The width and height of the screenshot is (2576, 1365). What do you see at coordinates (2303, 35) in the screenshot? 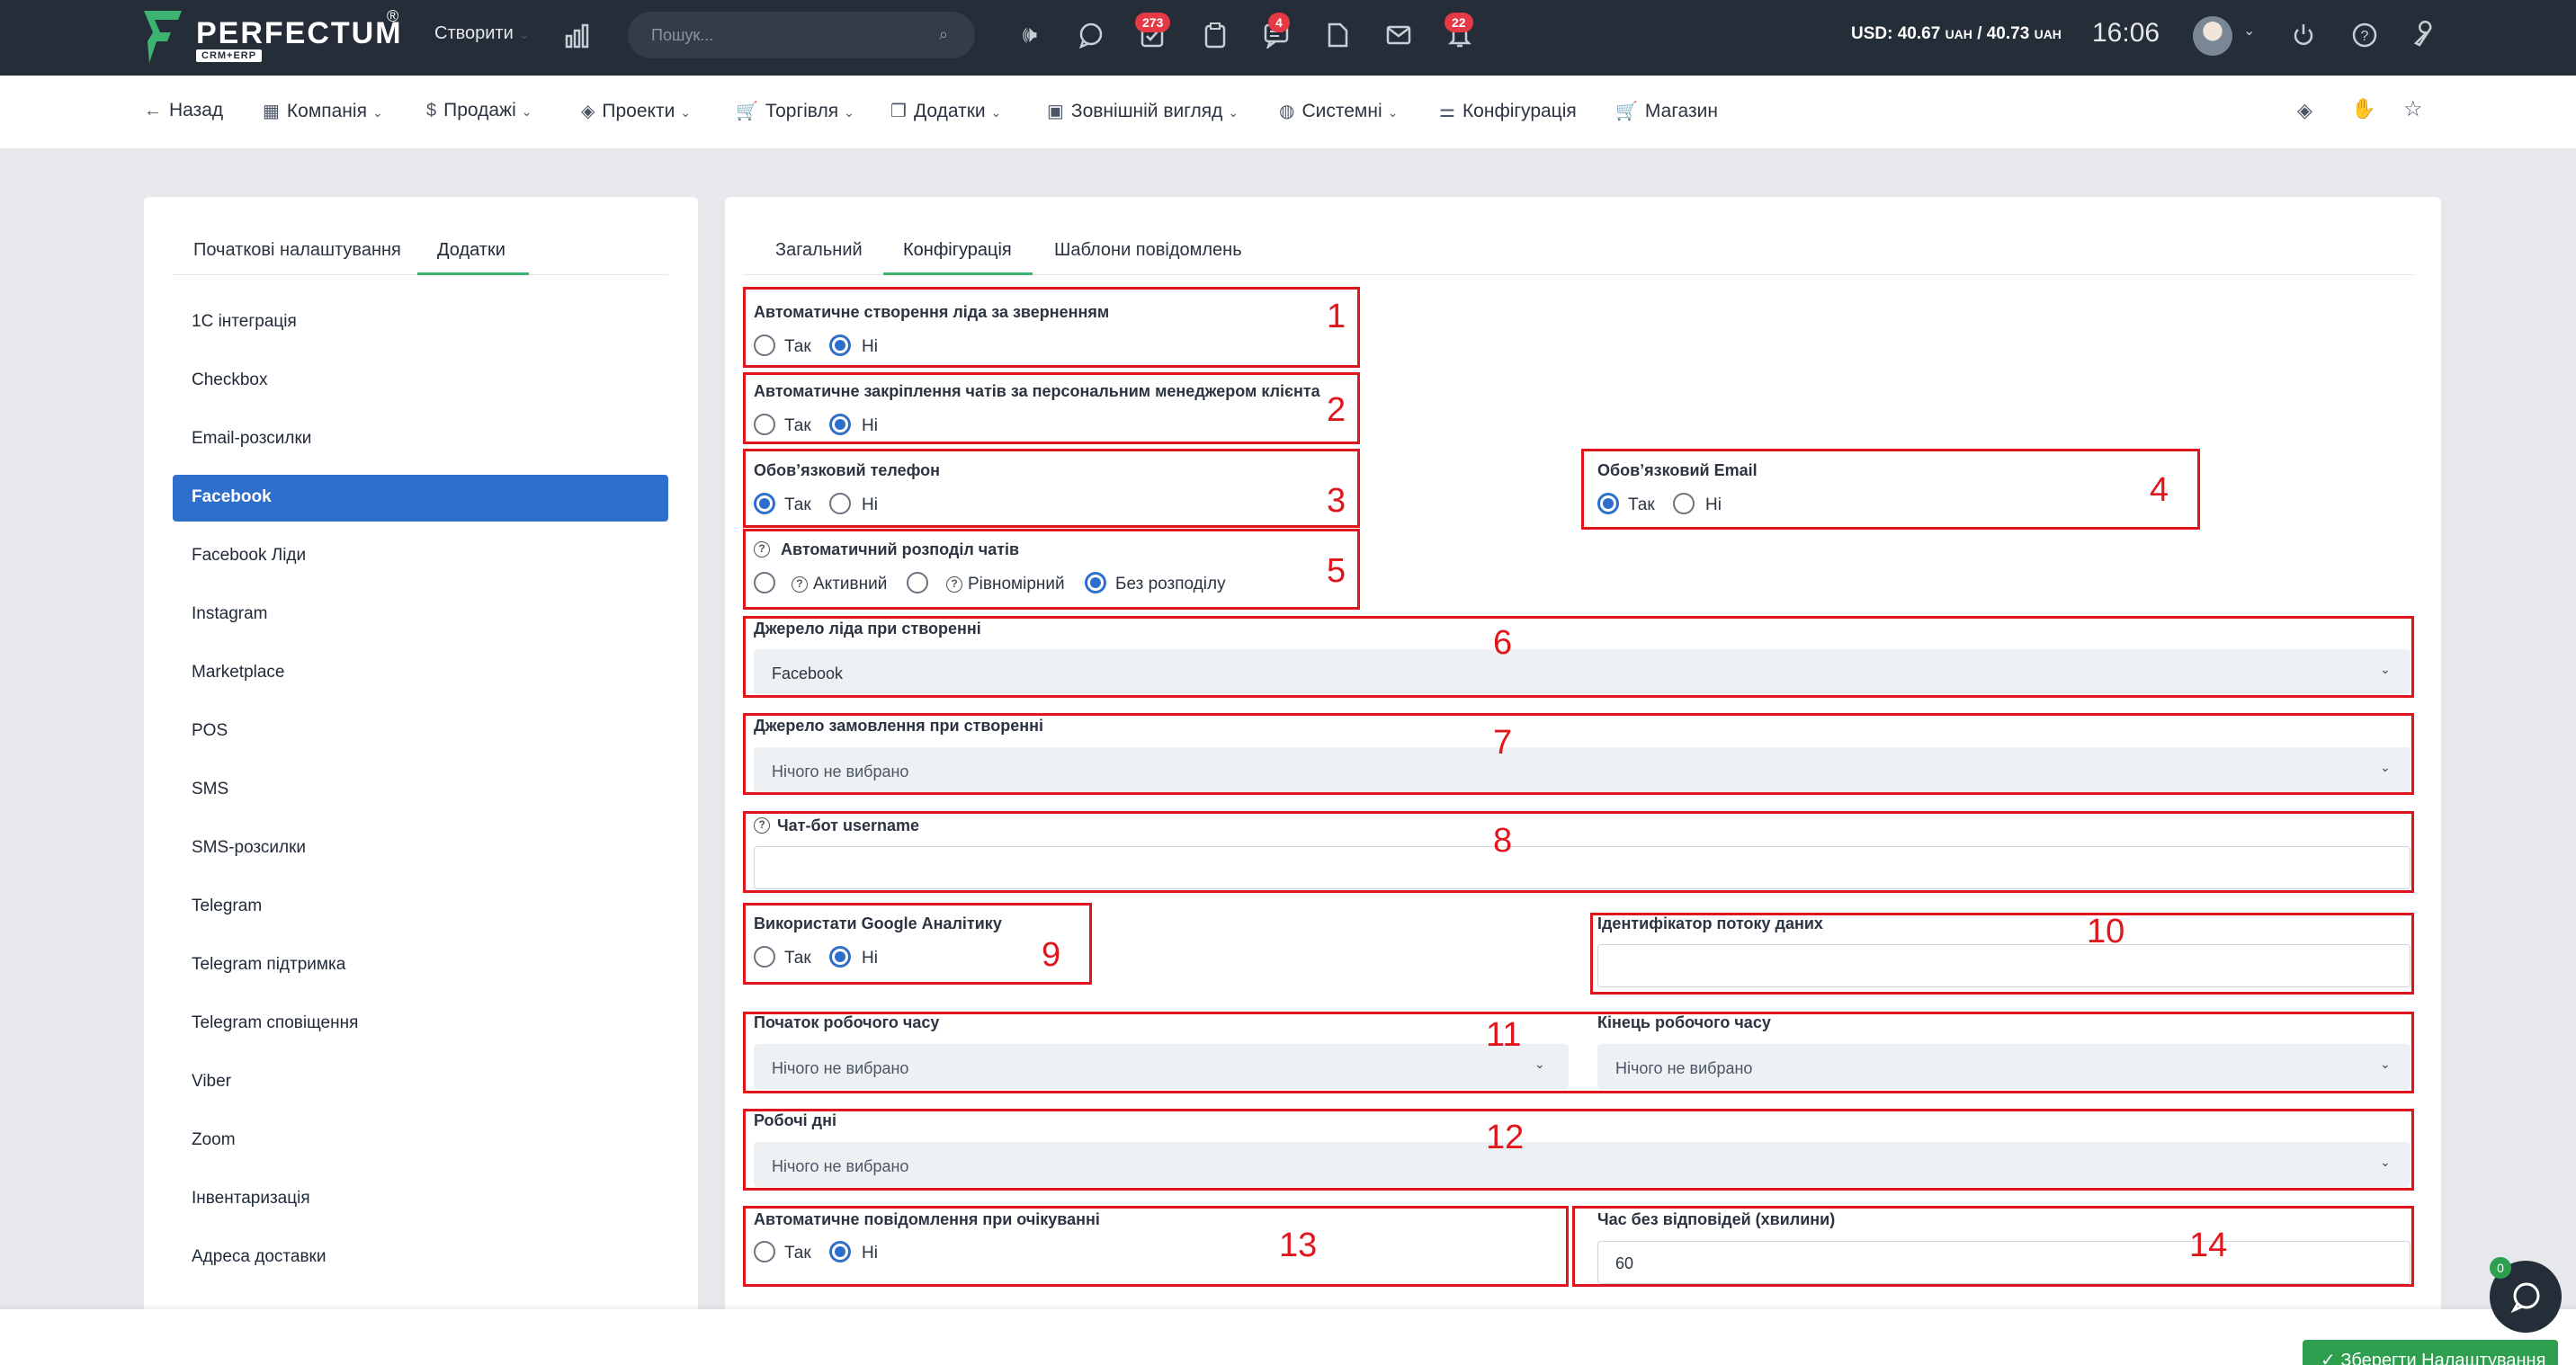
I see `power-icon` at bounding box center [2303, 35].